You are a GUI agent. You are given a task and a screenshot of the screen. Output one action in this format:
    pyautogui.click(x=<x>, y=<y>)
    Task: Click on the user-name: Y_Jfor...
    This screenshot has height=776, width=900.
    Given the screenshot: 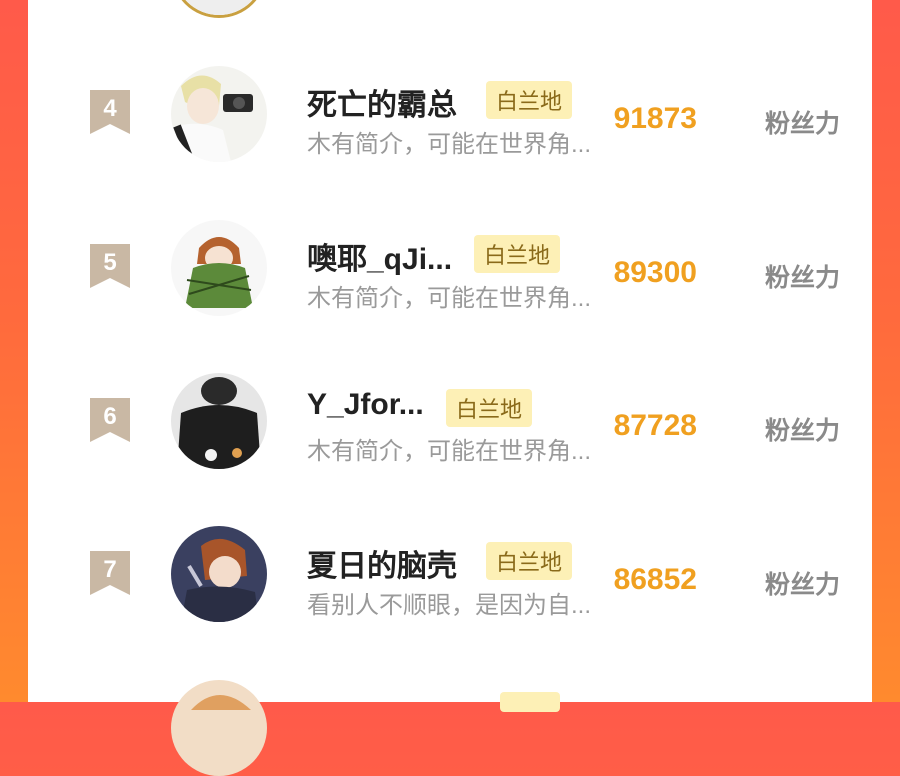 What is the action you would take?
    pyautogui.click(x=365, y=405)
    